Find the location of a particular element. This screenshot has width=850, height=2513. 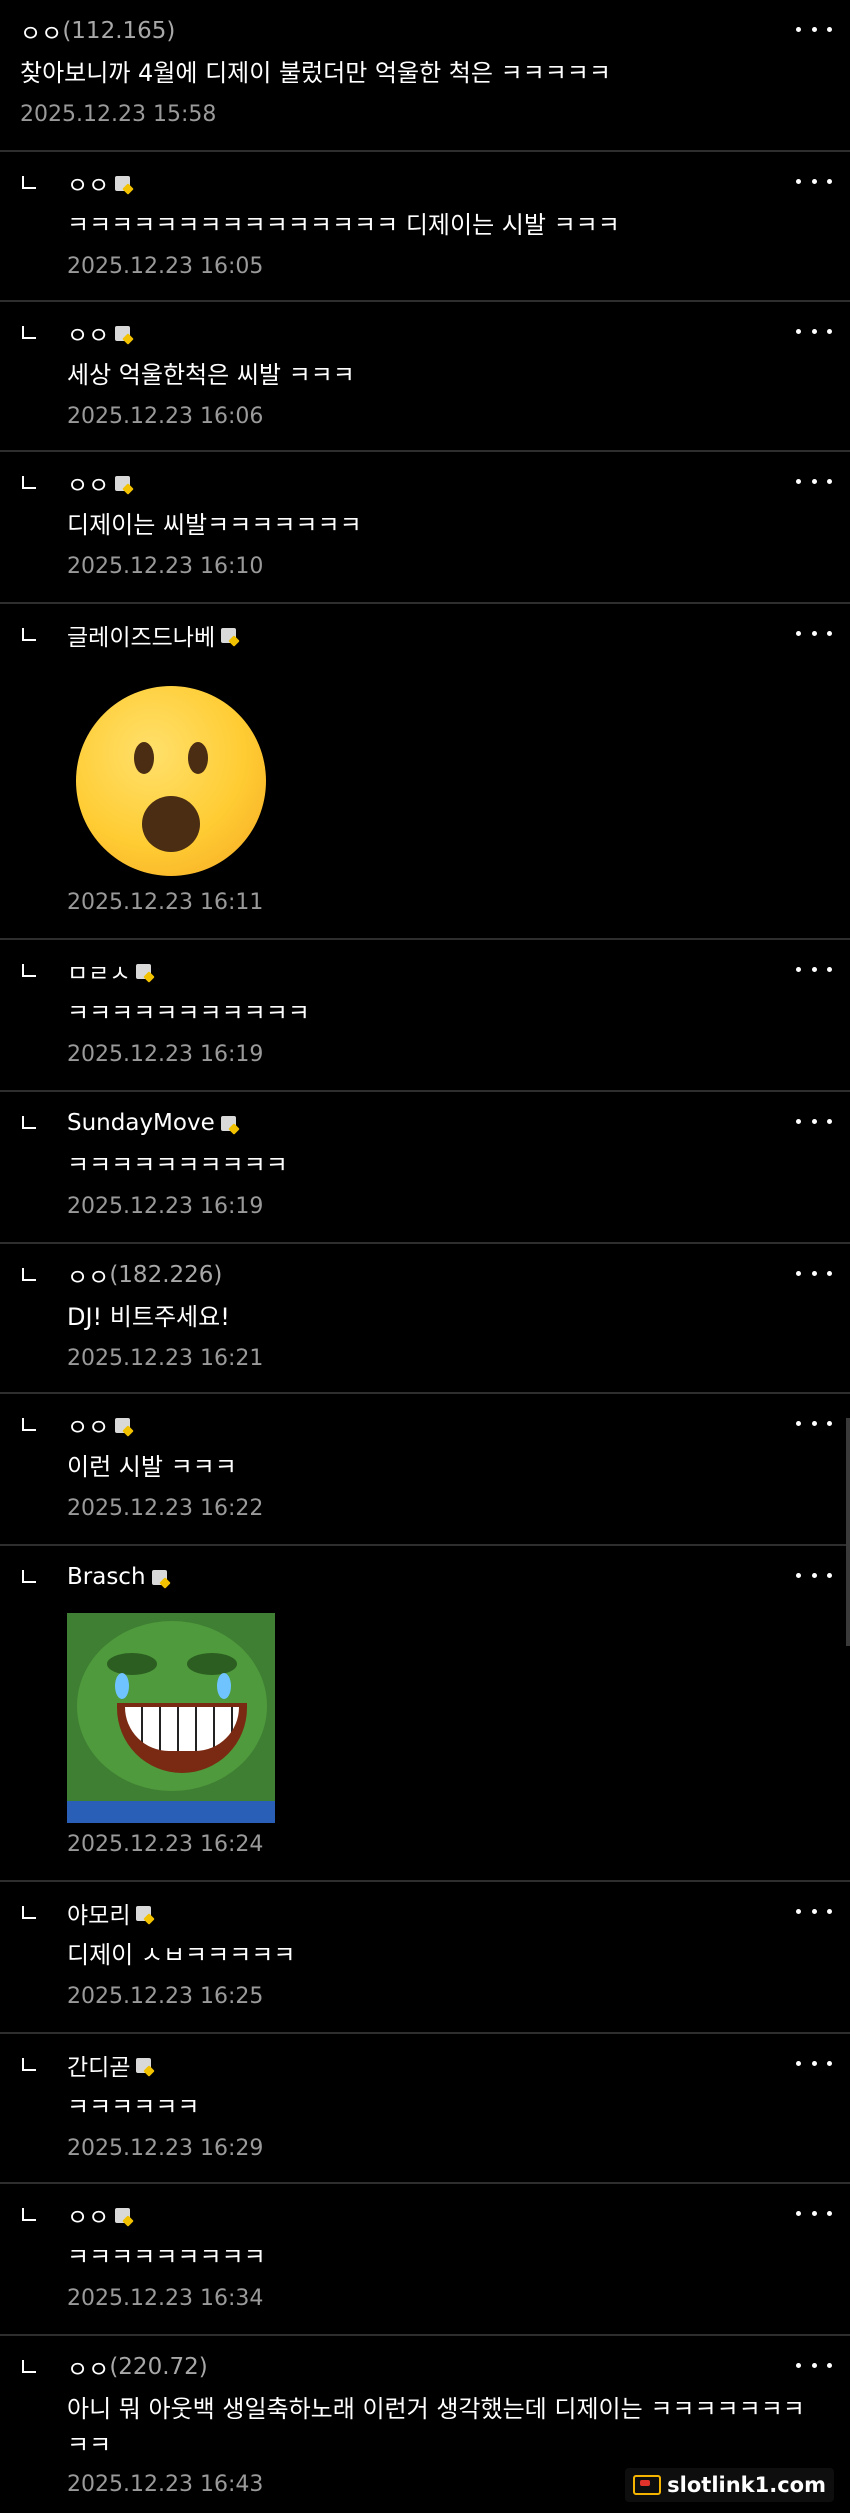

slotlink-logo-icon is located at coordinates (647, 2485).